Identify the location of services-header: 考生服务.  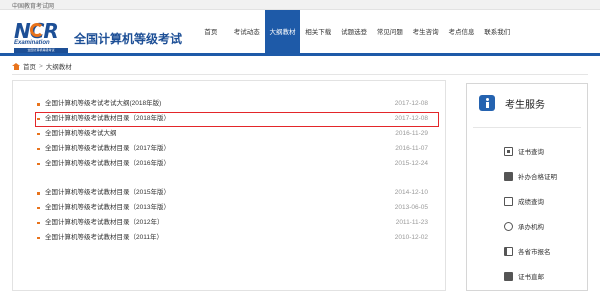
(527, 105).